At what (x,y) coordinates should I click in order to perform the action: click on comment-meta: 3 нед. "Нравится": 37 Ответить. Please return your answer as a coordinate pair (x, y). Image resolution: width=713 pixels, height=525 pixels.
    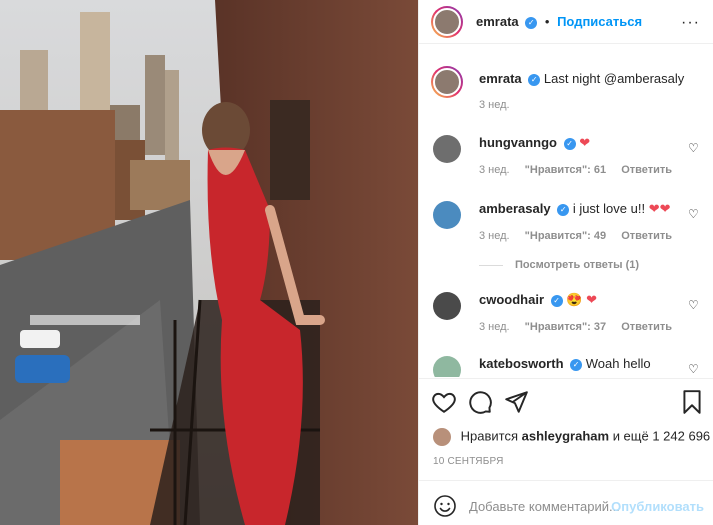
    Looking at the image, I should click on (581, 327).